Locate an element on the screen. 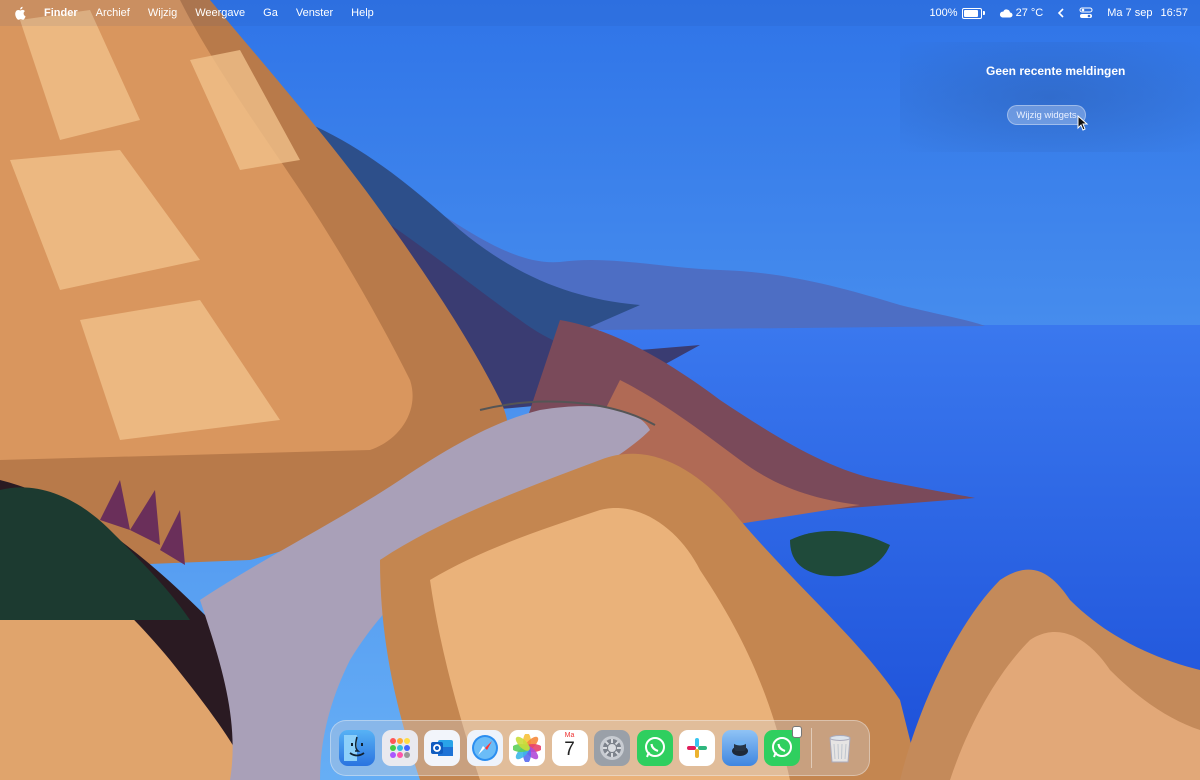  cloud-icon is located at coordinates (1006, 13).